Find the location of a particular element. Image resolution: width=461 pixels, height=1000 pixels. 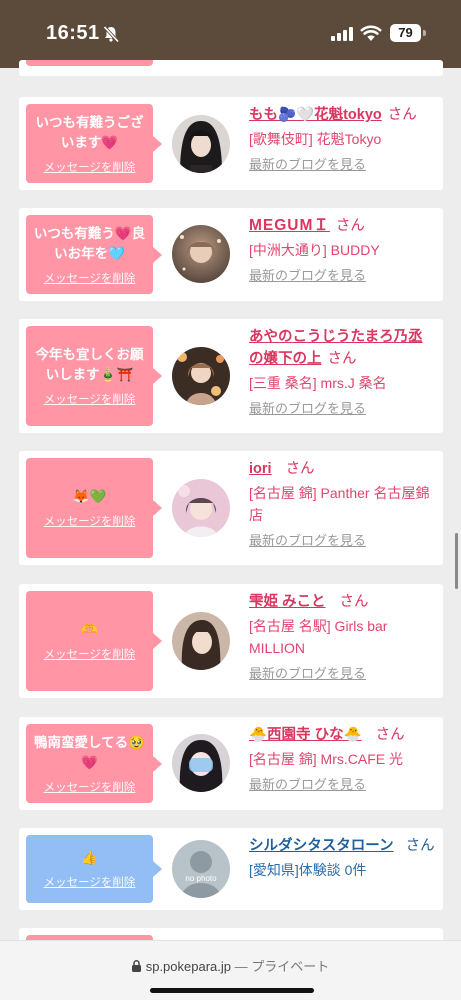

scrollbar-thumb is located at coordinates (456, 561).